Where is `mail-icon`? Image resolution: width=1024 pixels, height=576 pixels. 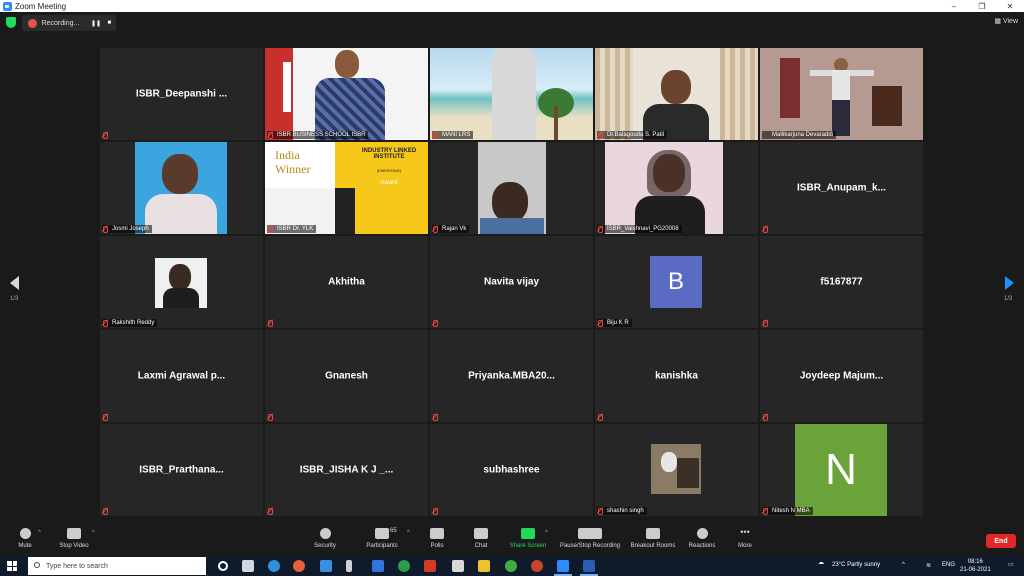 mail-icon is located at coordinates (326, 566).